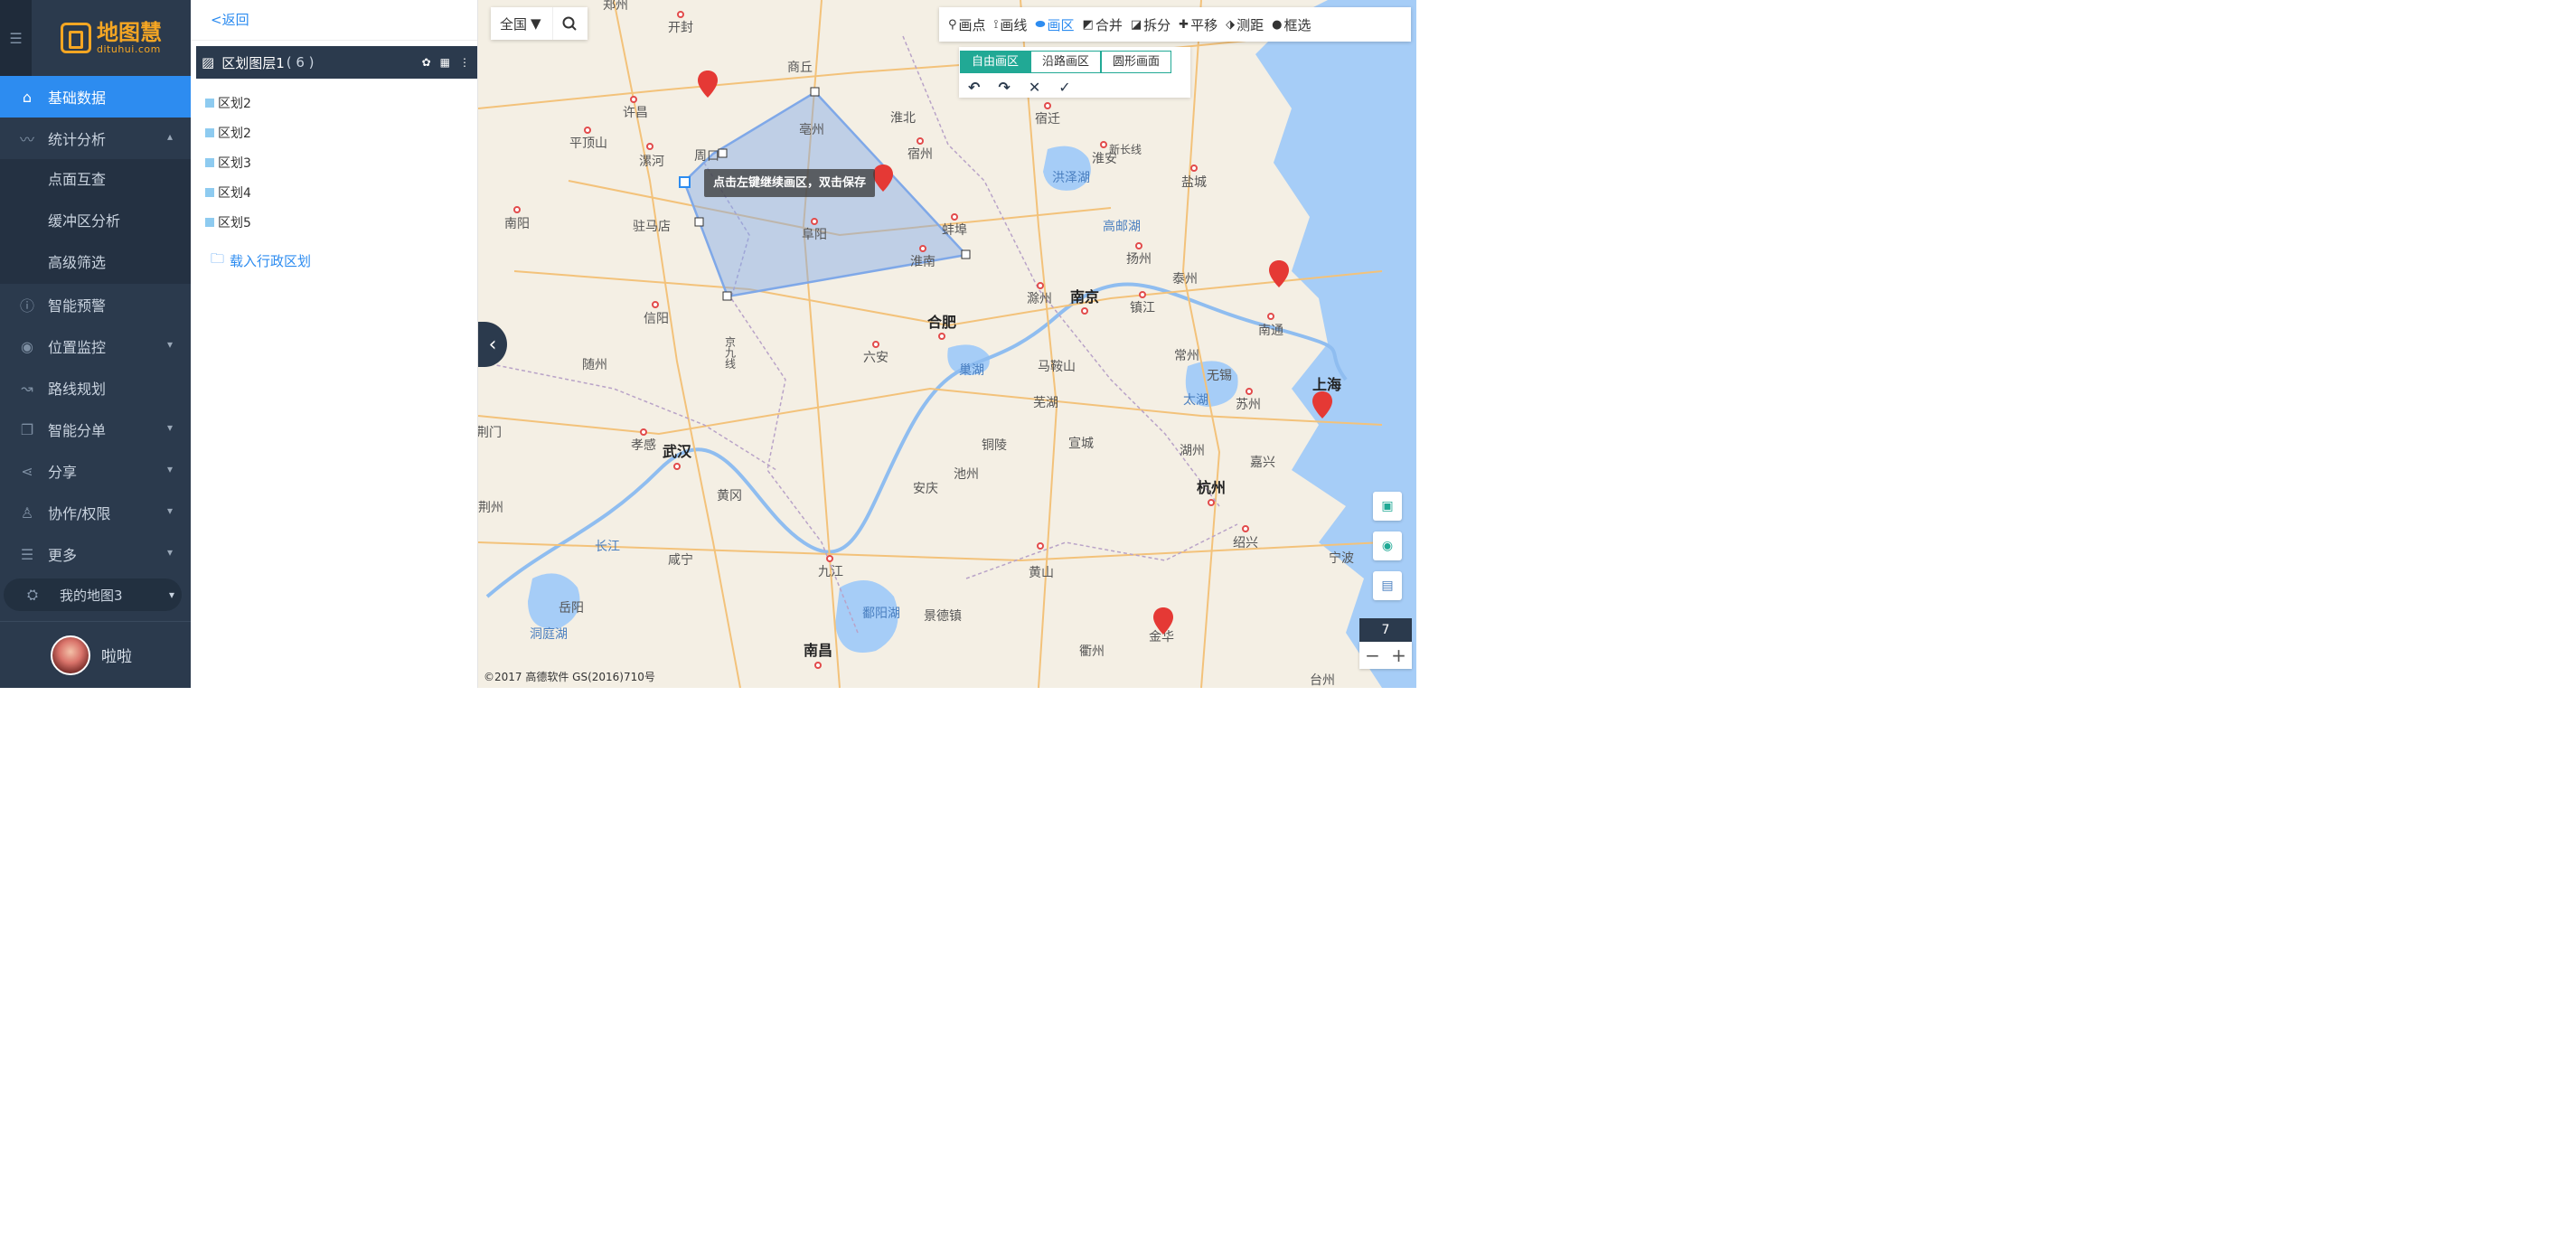  I want to click on city-label: 驻马店, so click(652, 227).